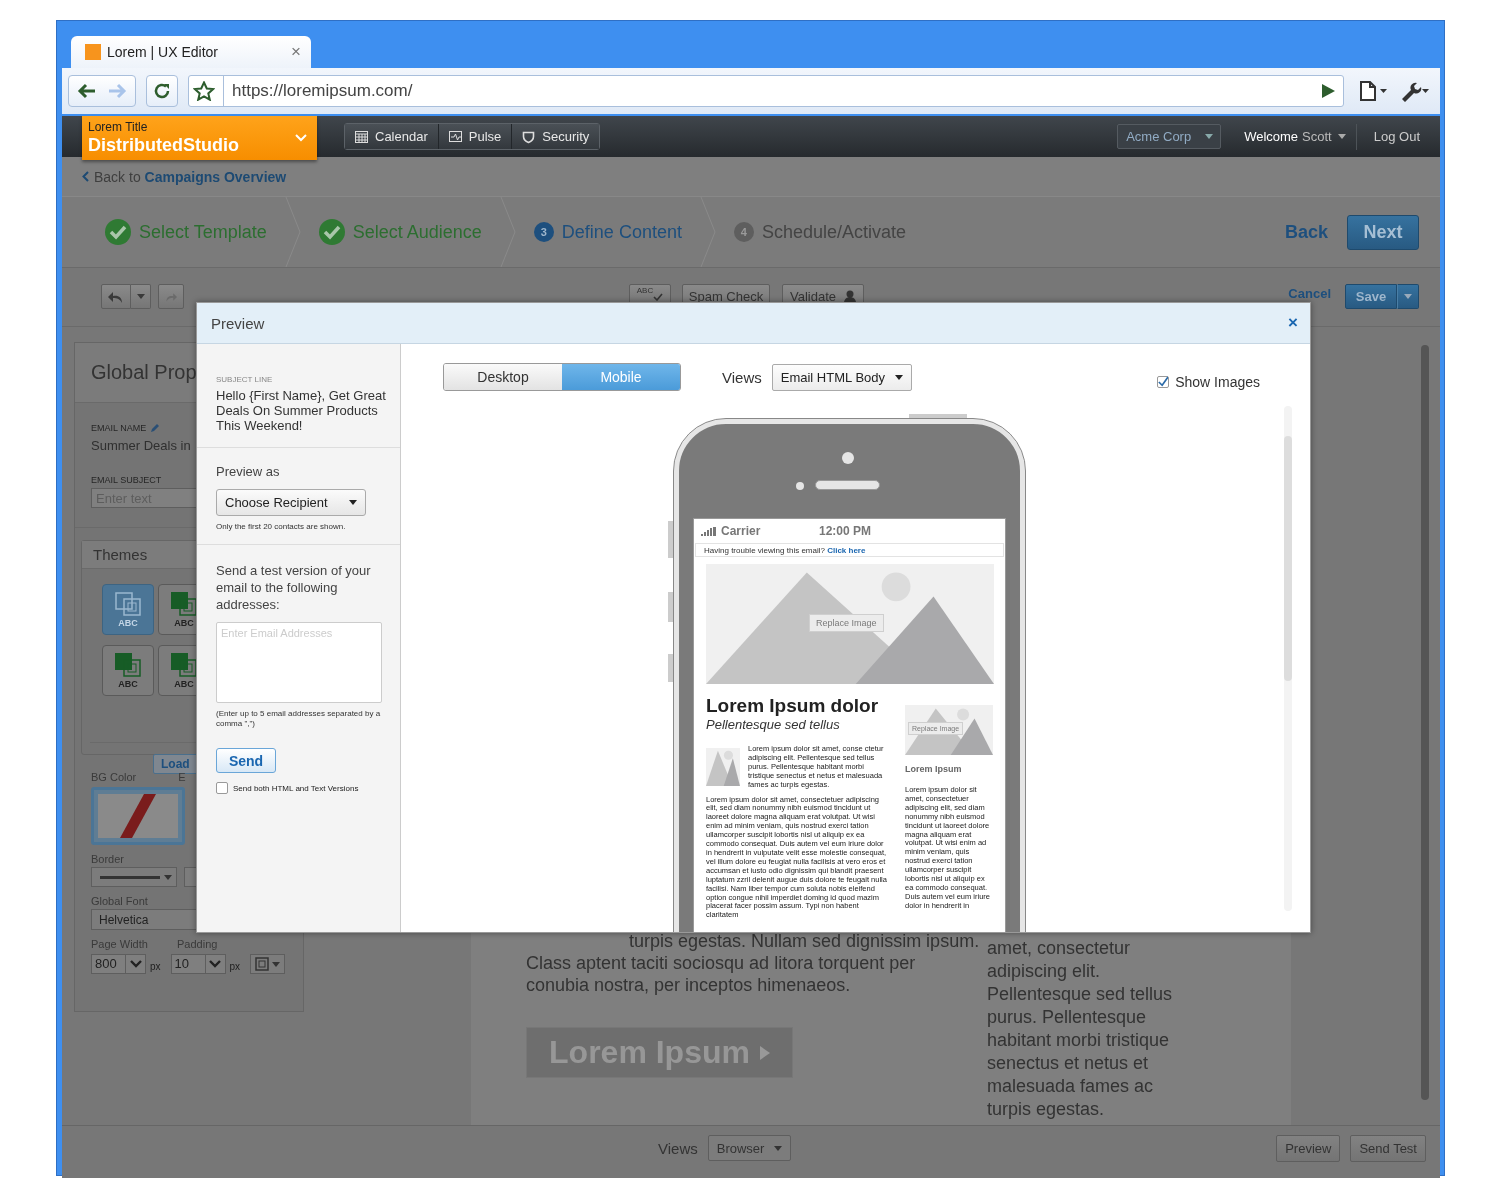  Describe the element at coordinates (1396, 136) in the screenshot. I see `logout-link: Log Out` at that location.